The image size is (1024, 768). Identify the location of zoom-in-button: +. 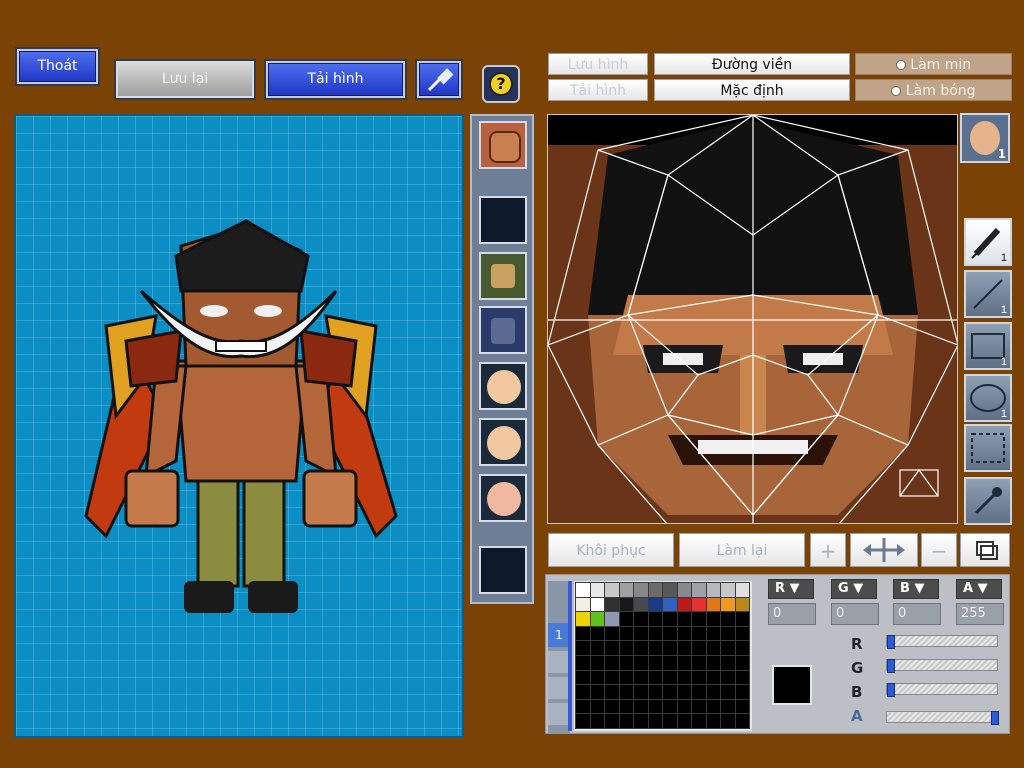
(828, 550).